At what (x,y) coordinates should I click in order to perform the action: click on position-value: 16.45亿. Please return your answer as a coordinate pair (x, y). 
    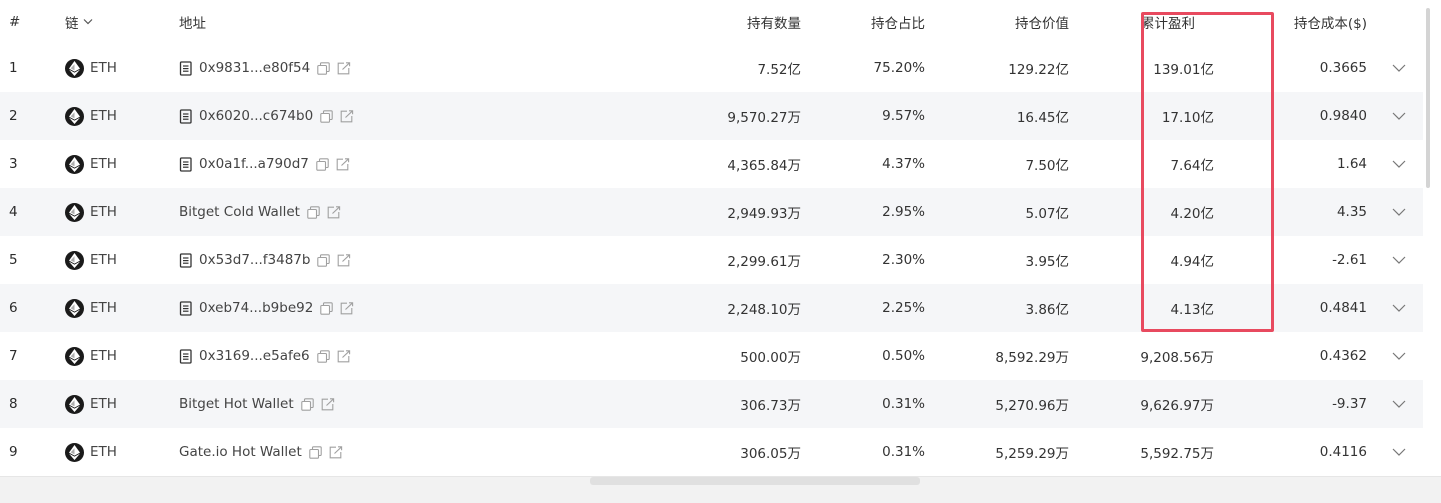
    Looking at the image, I should click on (1042, 118).